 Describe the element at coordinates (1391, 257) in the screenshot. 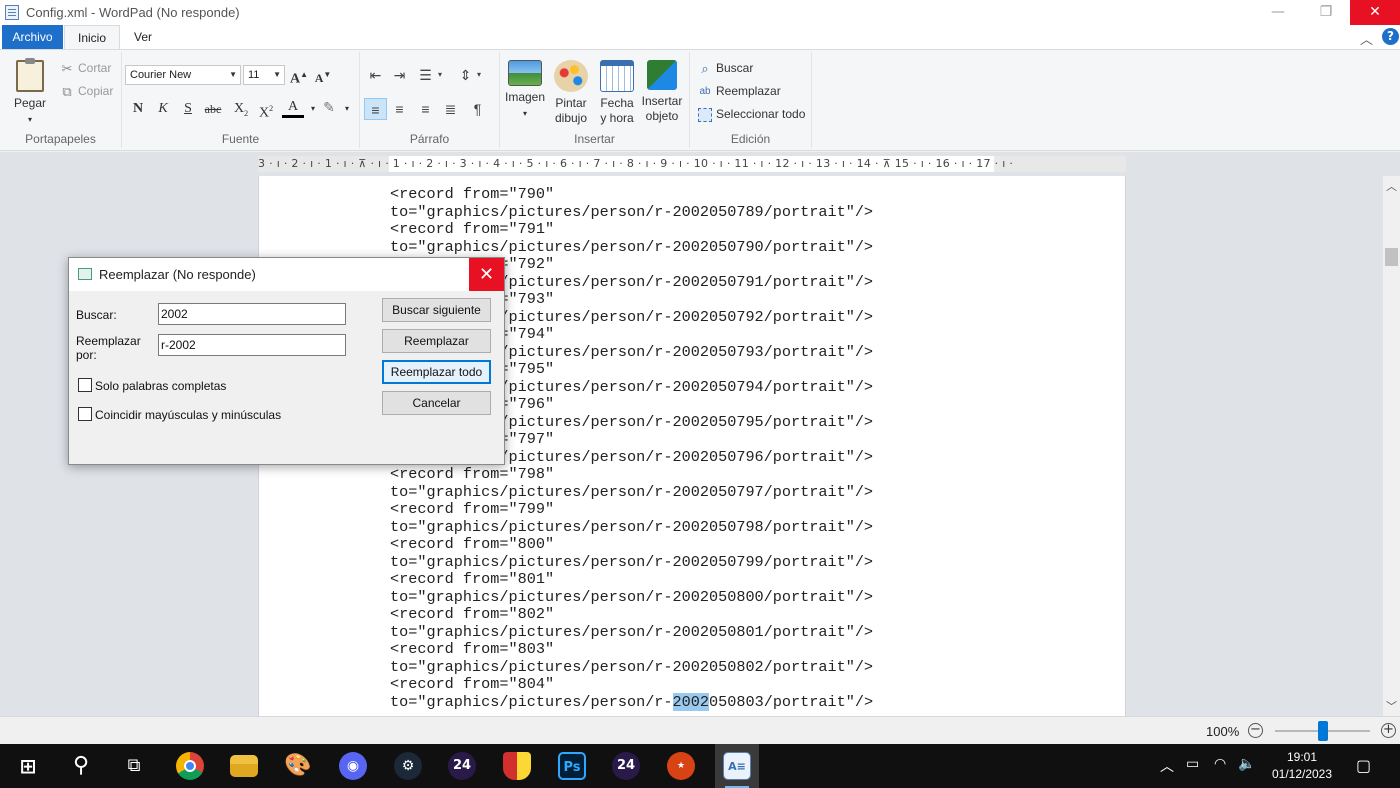

I see `scroll-thumb` at that location.